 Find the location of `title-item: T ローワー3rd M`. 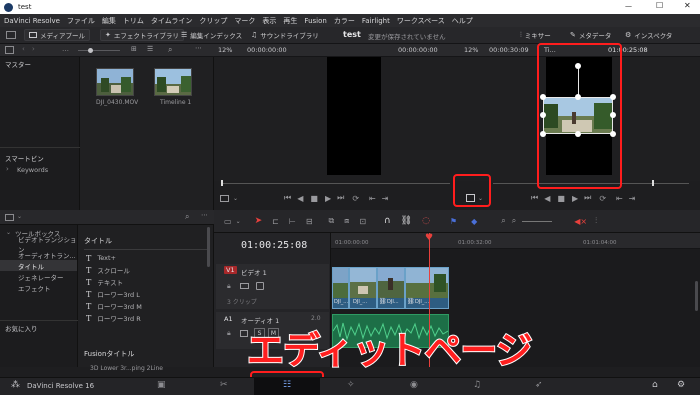

title-item: T ローワー3rd M is located at coordinates (146, 306).